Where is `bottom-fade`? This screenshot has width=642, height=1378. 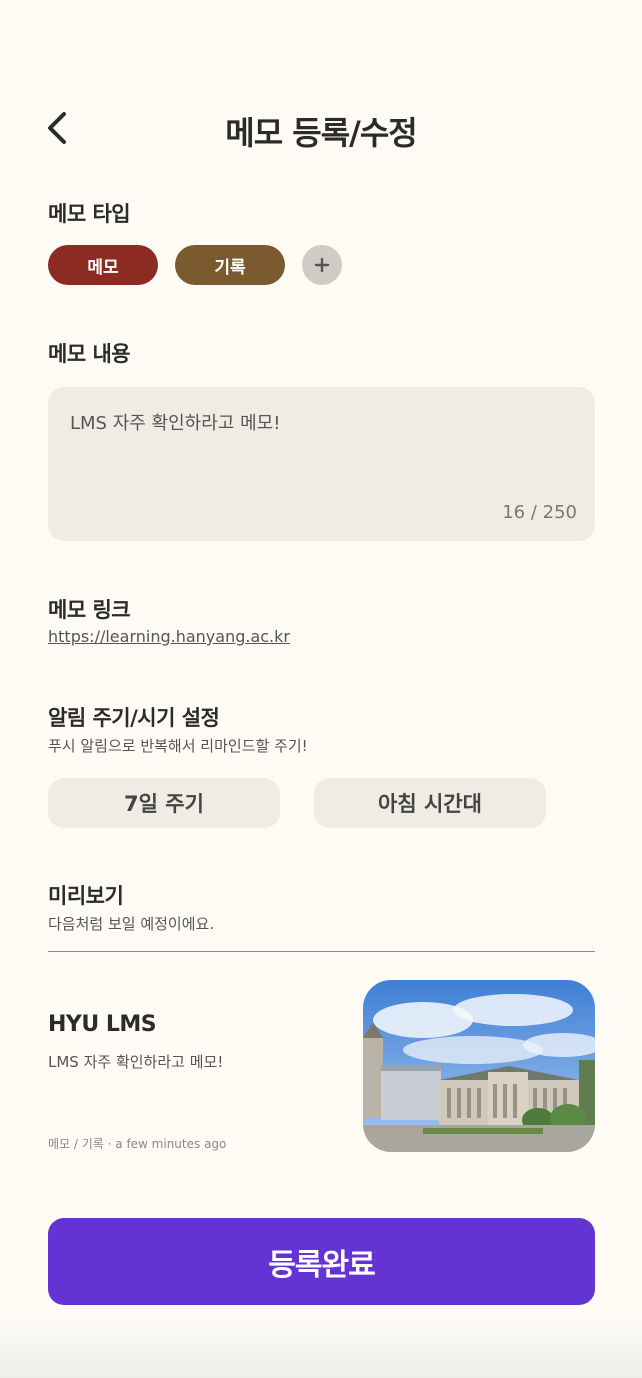
bottom-fade is located at coordinates (321, 1348).